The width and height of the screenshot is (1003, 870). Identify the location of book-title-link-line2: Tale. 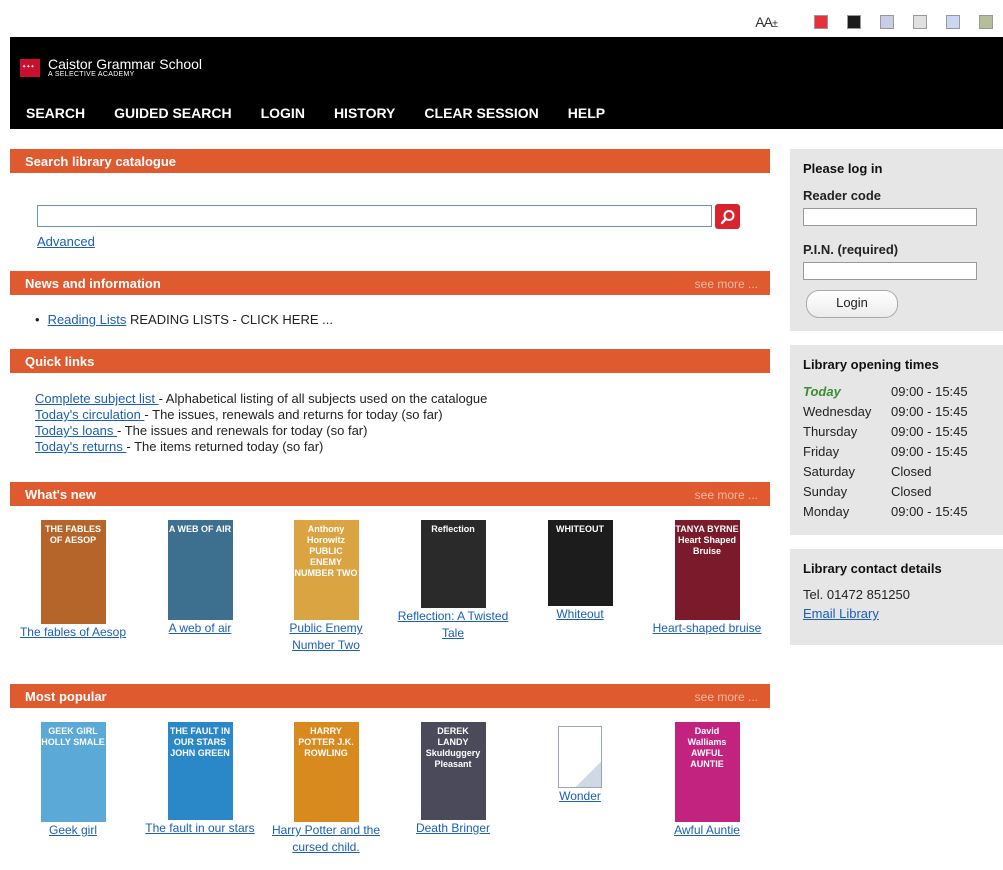
(453, 633).